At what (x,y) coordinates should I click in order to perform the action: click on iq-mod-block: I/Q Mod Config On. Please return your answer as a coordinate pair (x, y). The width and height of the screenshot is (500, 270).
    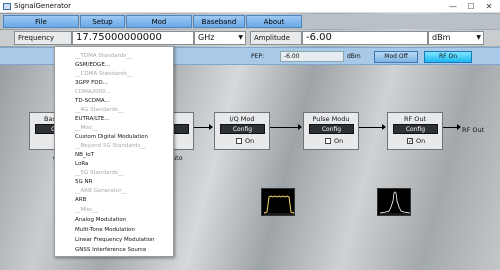
    Looking at the image, I should click on (242, 131).